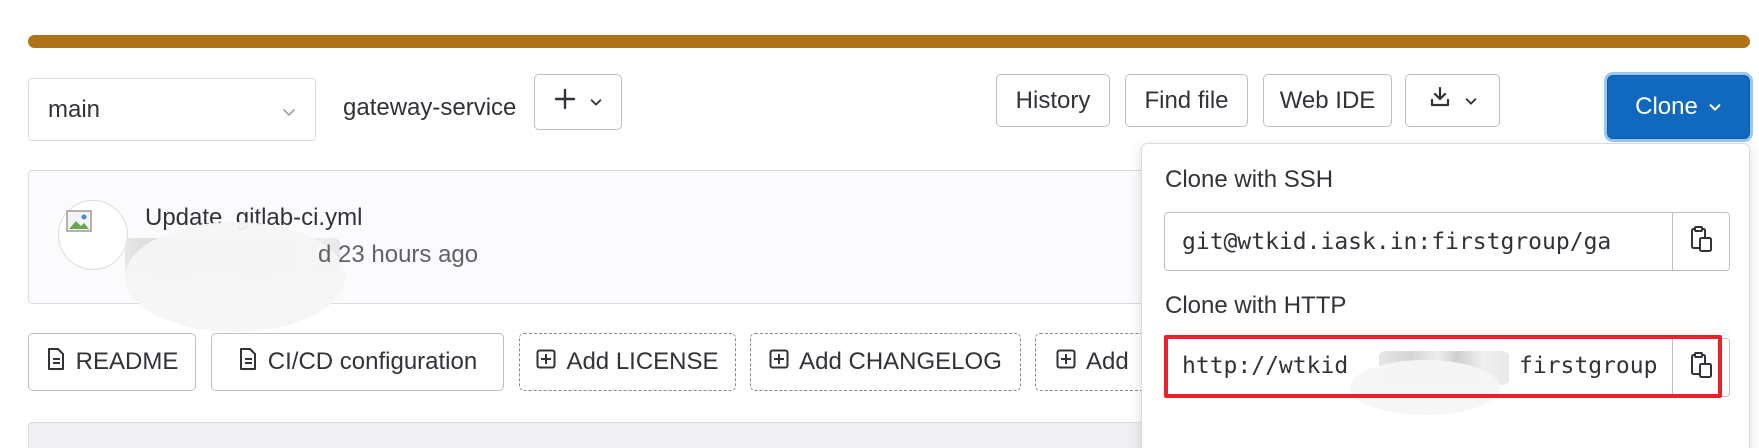  I want to click on plus-icon, so click(565, 102).